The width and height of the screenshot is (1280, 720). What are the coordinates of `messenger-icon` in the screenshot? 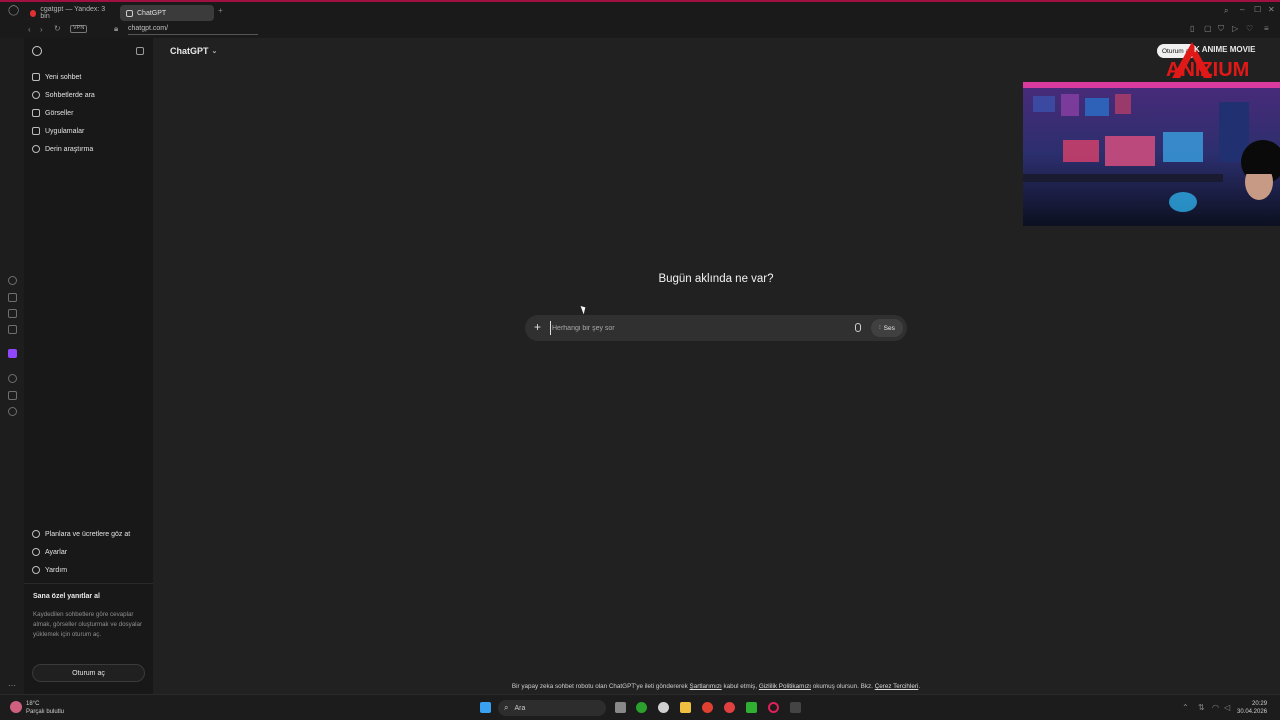 It's located at (12, 329).